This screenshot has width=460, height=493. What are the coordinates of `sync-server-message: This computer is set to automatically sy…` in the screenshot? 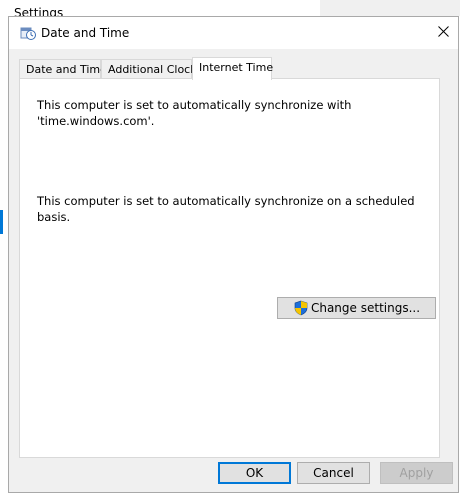 It's located at (194, 113).